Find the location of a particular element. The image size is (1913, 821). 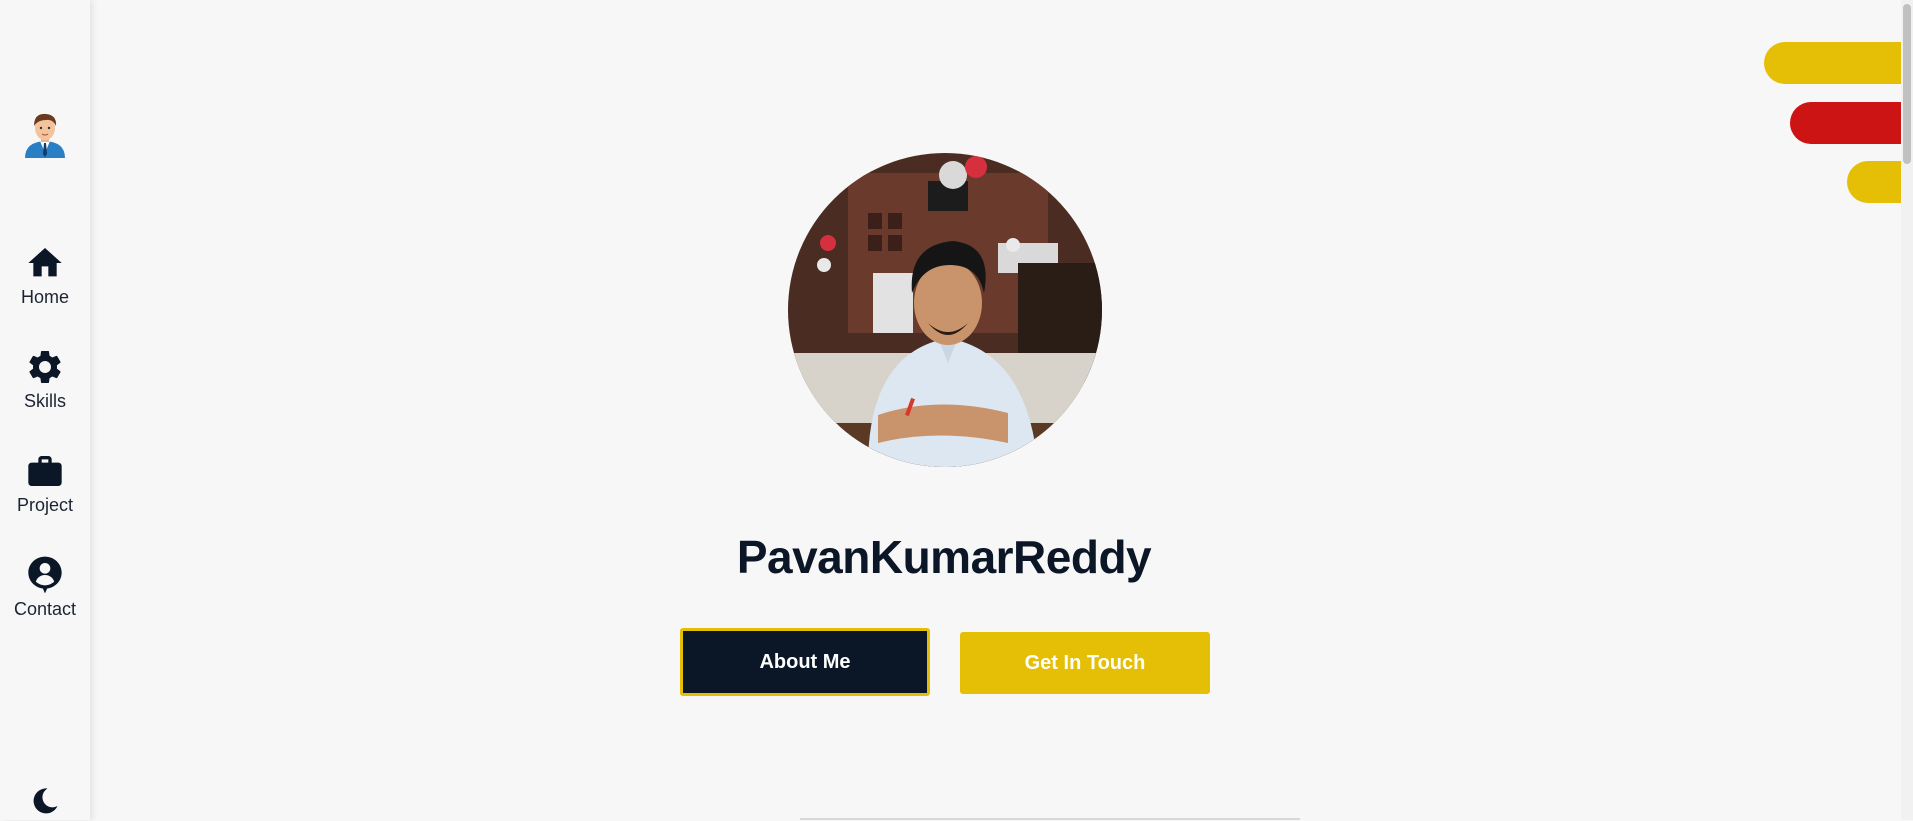

nav-item-project: Project is located at coordinates (45, 483).